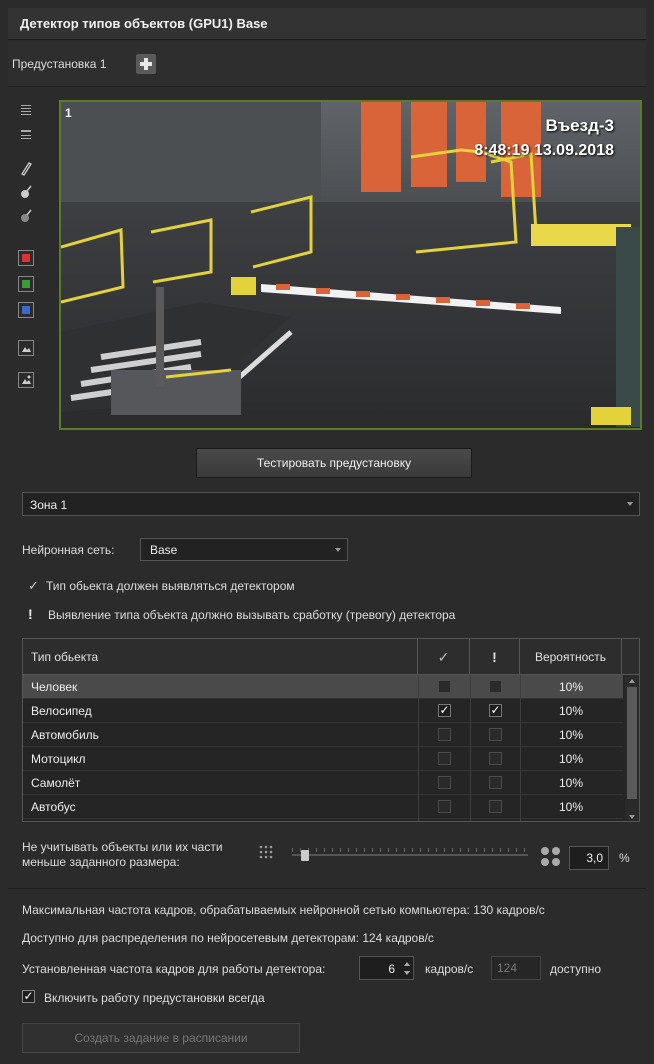 This screenshot has height=1064, width=654. I want to click on table-row: Автобус 10%, so click(323, 807).